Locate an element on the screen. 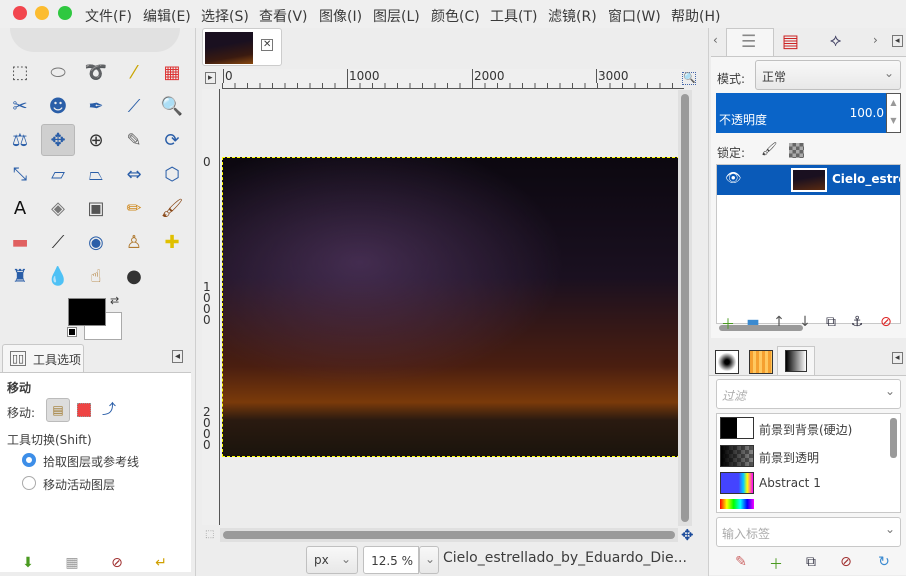 Image resolution: width=906 pixels, height=576 pixels. swap-colors-icon: ⇄ is located at coordinates (114, 300).